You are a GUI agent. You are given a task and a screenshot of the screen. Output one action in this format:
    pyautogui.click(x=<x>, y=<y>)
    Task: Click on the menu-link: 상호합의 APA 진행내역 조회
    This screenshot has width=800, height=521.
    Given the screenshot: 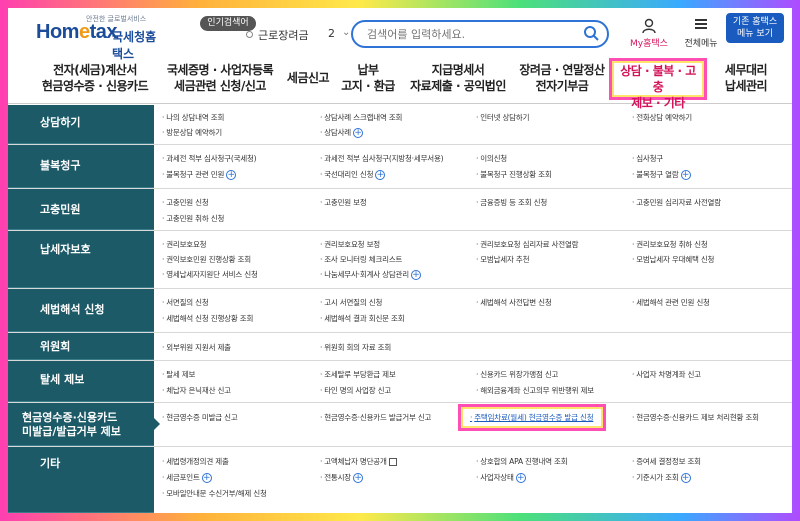 What is the action you would take?
    pyautogui.click(x=521, y=461)
    